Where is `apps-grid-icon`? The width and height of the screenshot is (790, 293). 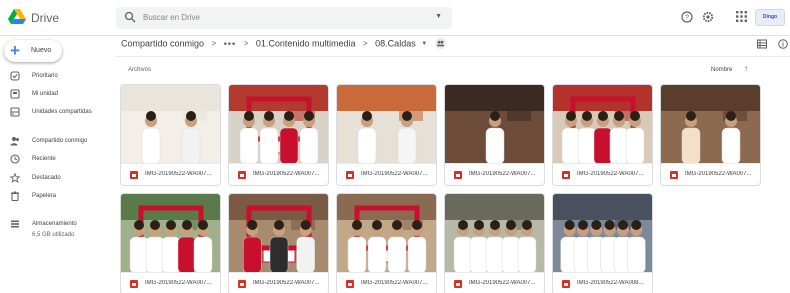 apps-grid-icon is located at coordinates (741, 16).